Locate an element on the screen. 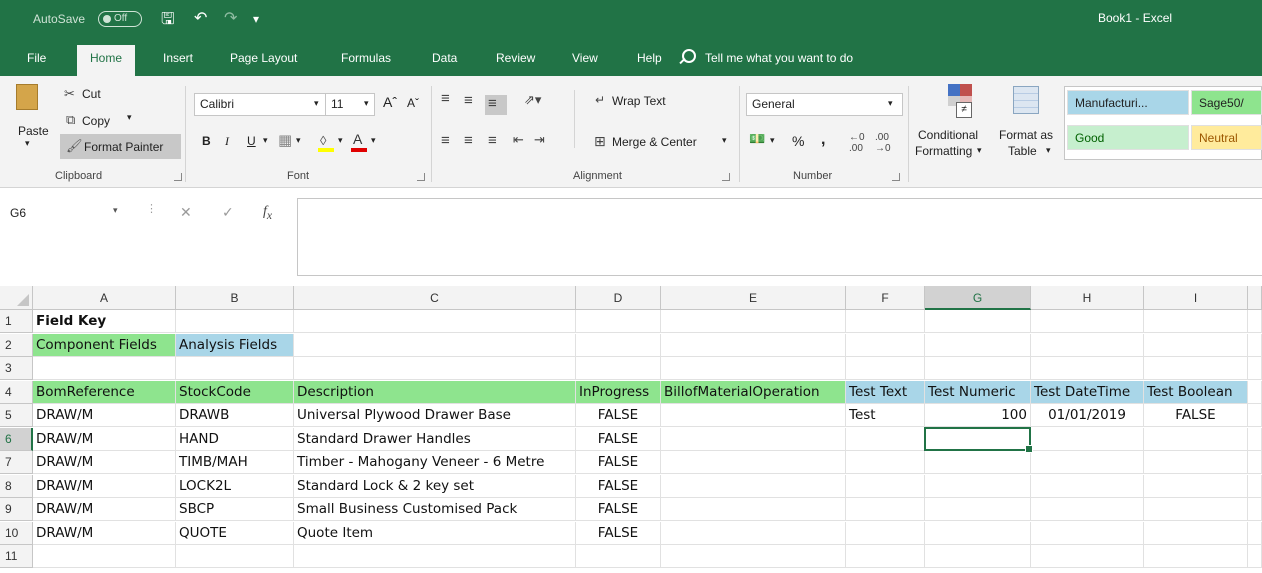 This screenshot has width=1262, height=573. name-box: G6 is located at coordinates (67, 213).